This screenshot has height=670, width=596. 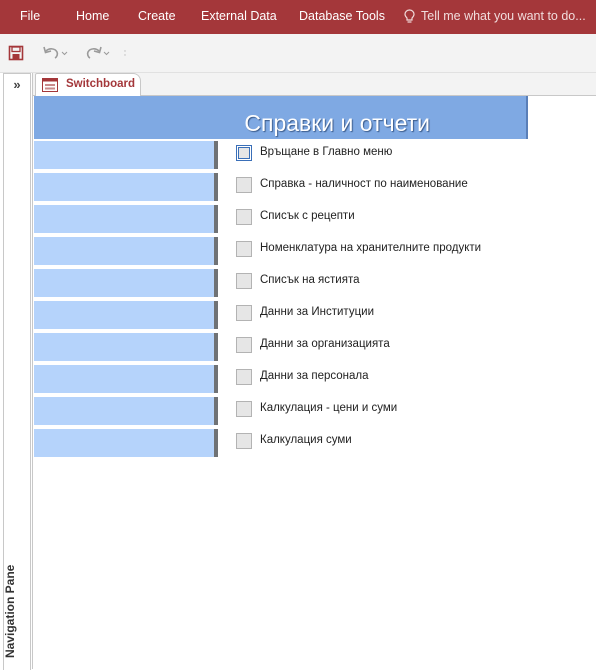 I want to click on undo-button, so click(x=55, y=53).